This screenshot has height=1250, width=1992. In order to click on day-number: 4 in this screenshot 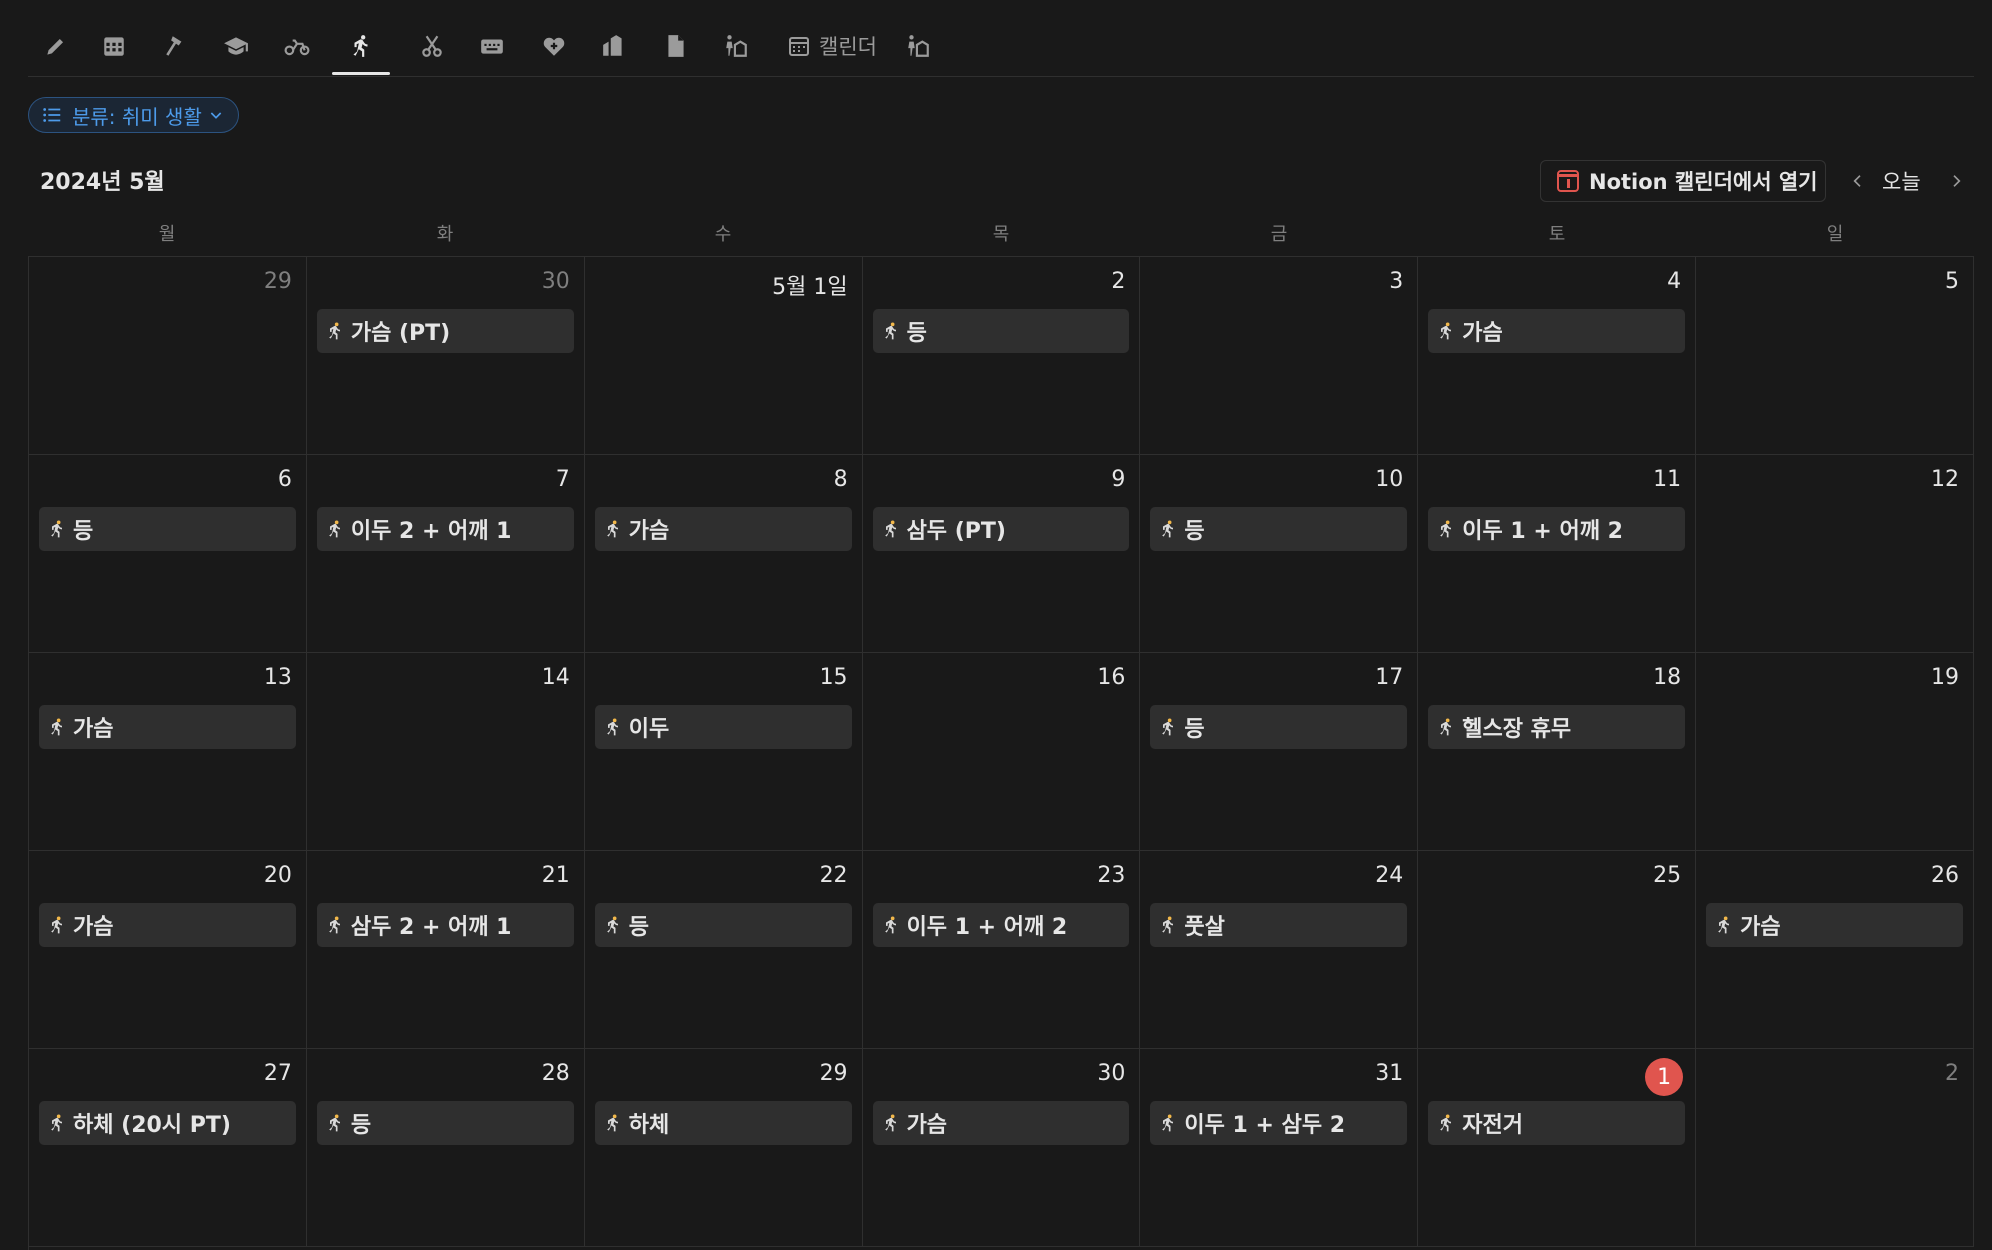, I will do `click(1674, 281)`.